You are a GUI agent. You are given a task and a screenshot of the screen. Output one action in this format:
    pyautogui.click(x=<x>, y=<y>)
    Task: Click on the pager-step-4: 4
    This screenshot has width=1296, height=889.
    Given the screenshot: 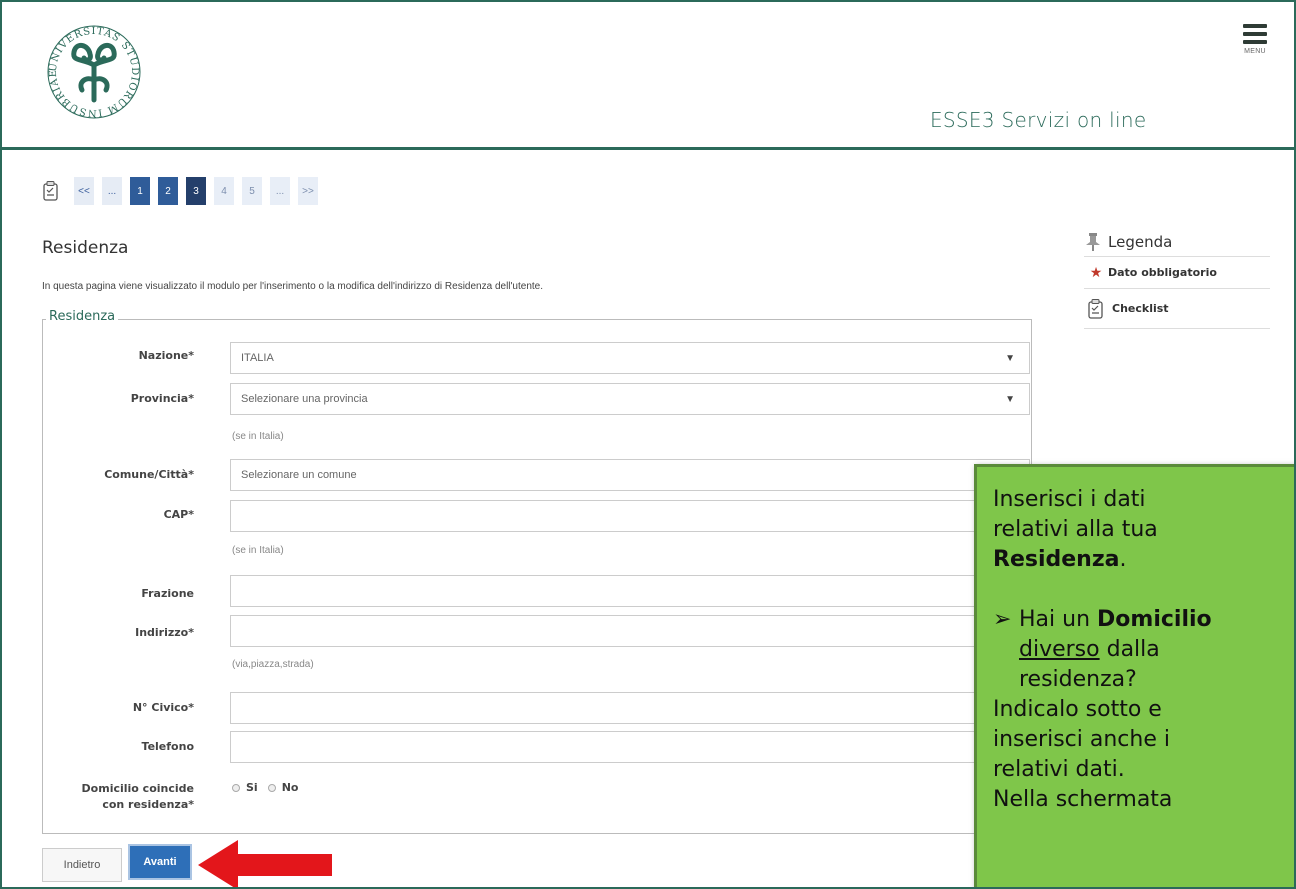 What is the action you would take?
    pyautogui.click(x=224, y=191)
    